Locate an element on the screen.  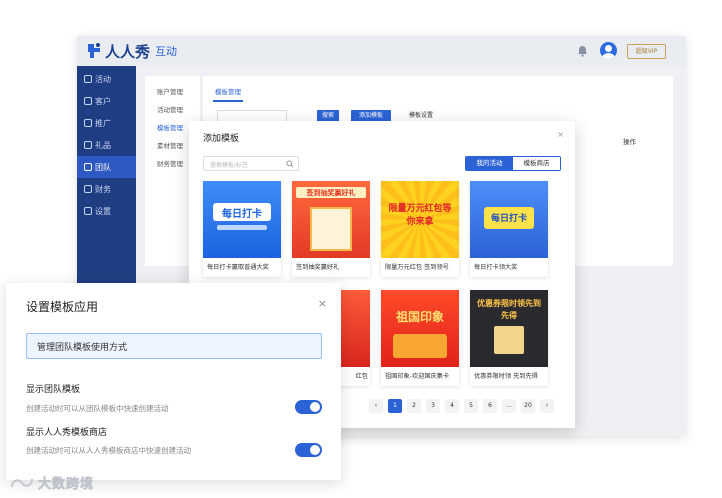
search-placeholder: 搜索模板/标签 is located at coordinates (229, 165).